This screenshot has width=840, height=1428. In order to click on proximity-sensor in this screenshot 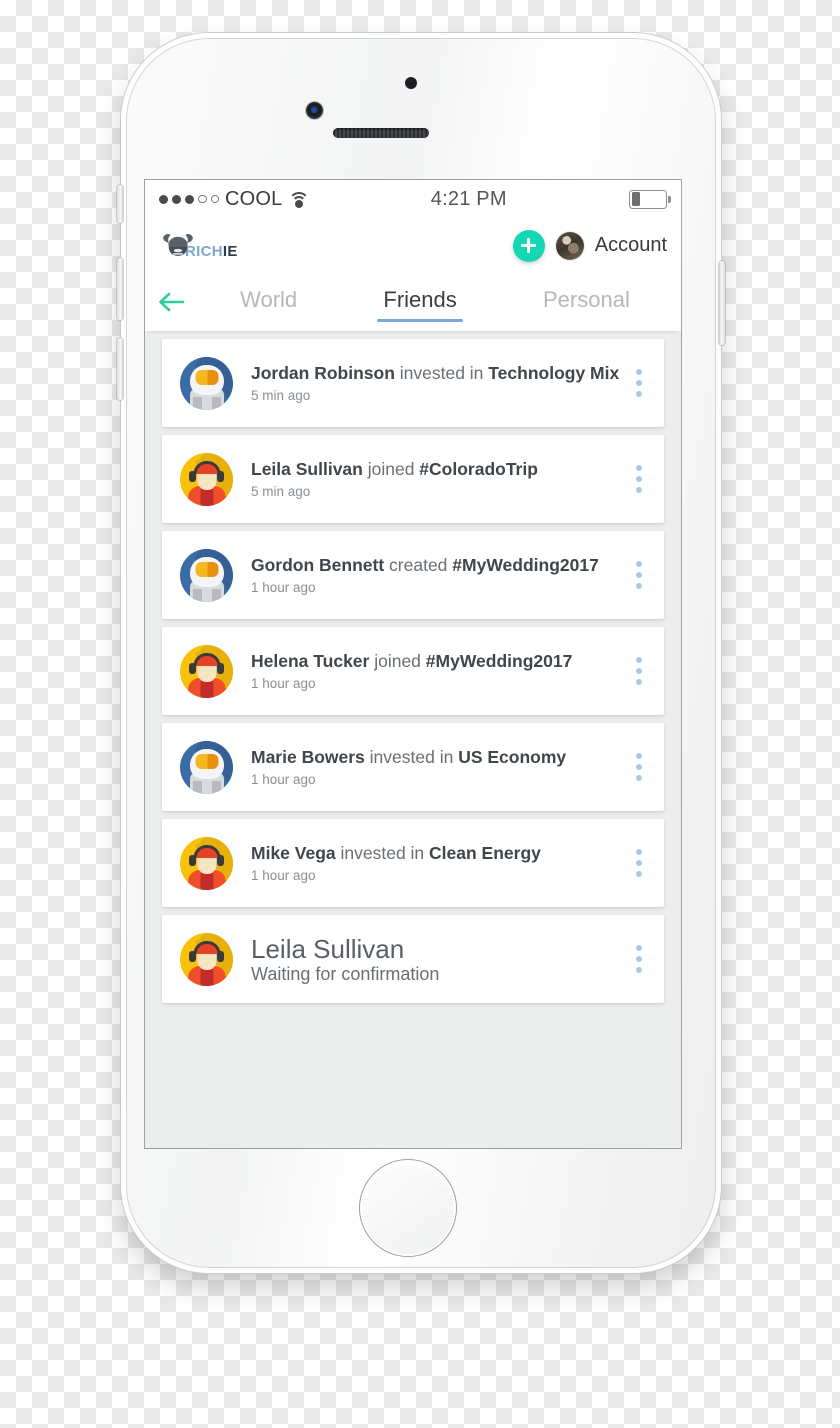, I will do `click(411, 83)`.